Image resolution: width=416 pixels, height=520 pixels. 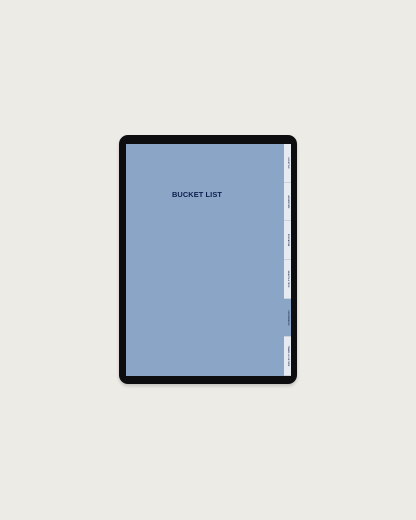 I want to click on tab-travel-culture: TRAVEL & CULTURE, so click(x=287, y=356).